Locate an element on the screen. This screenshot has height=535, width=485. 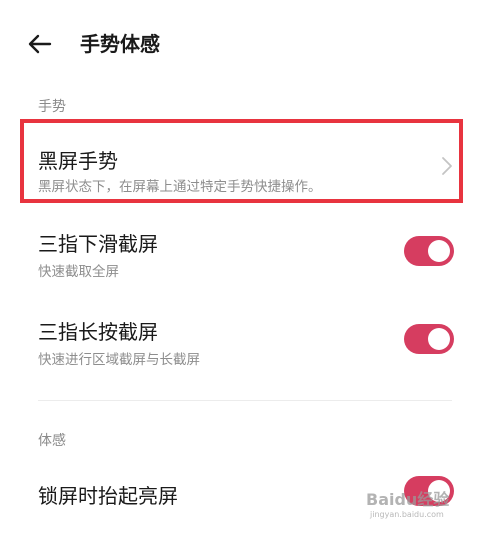
chevron-right-icon is located at coordinates (447, 166).